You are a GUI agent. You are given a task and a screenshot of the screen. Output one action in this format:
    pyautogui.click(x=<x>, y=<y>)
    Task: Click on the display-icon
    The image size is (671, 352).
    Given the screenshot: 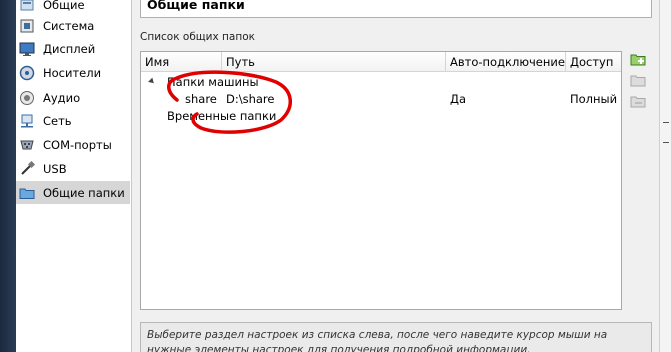 What is the action you would take?
    pyautogui.click(x=27, y=49)
    